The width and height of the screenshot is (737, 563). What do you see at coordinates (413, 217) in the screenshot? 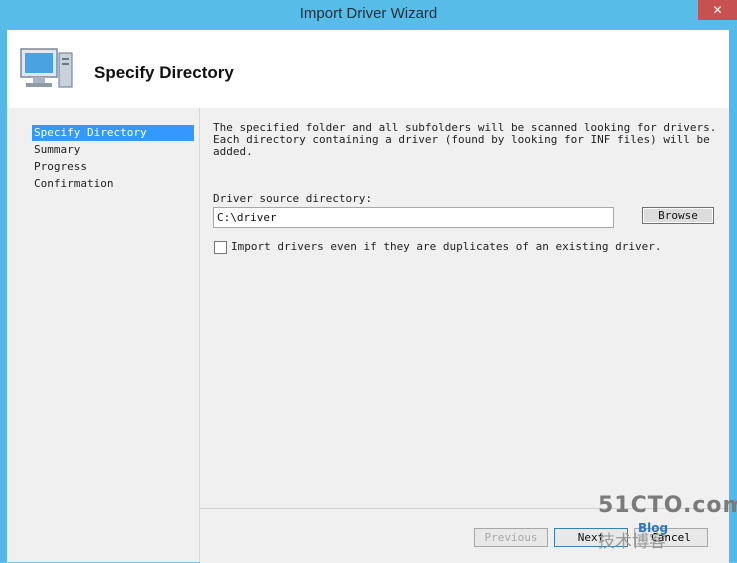
I see `directory-input: C:\driver` at bounding box center [413, 217].